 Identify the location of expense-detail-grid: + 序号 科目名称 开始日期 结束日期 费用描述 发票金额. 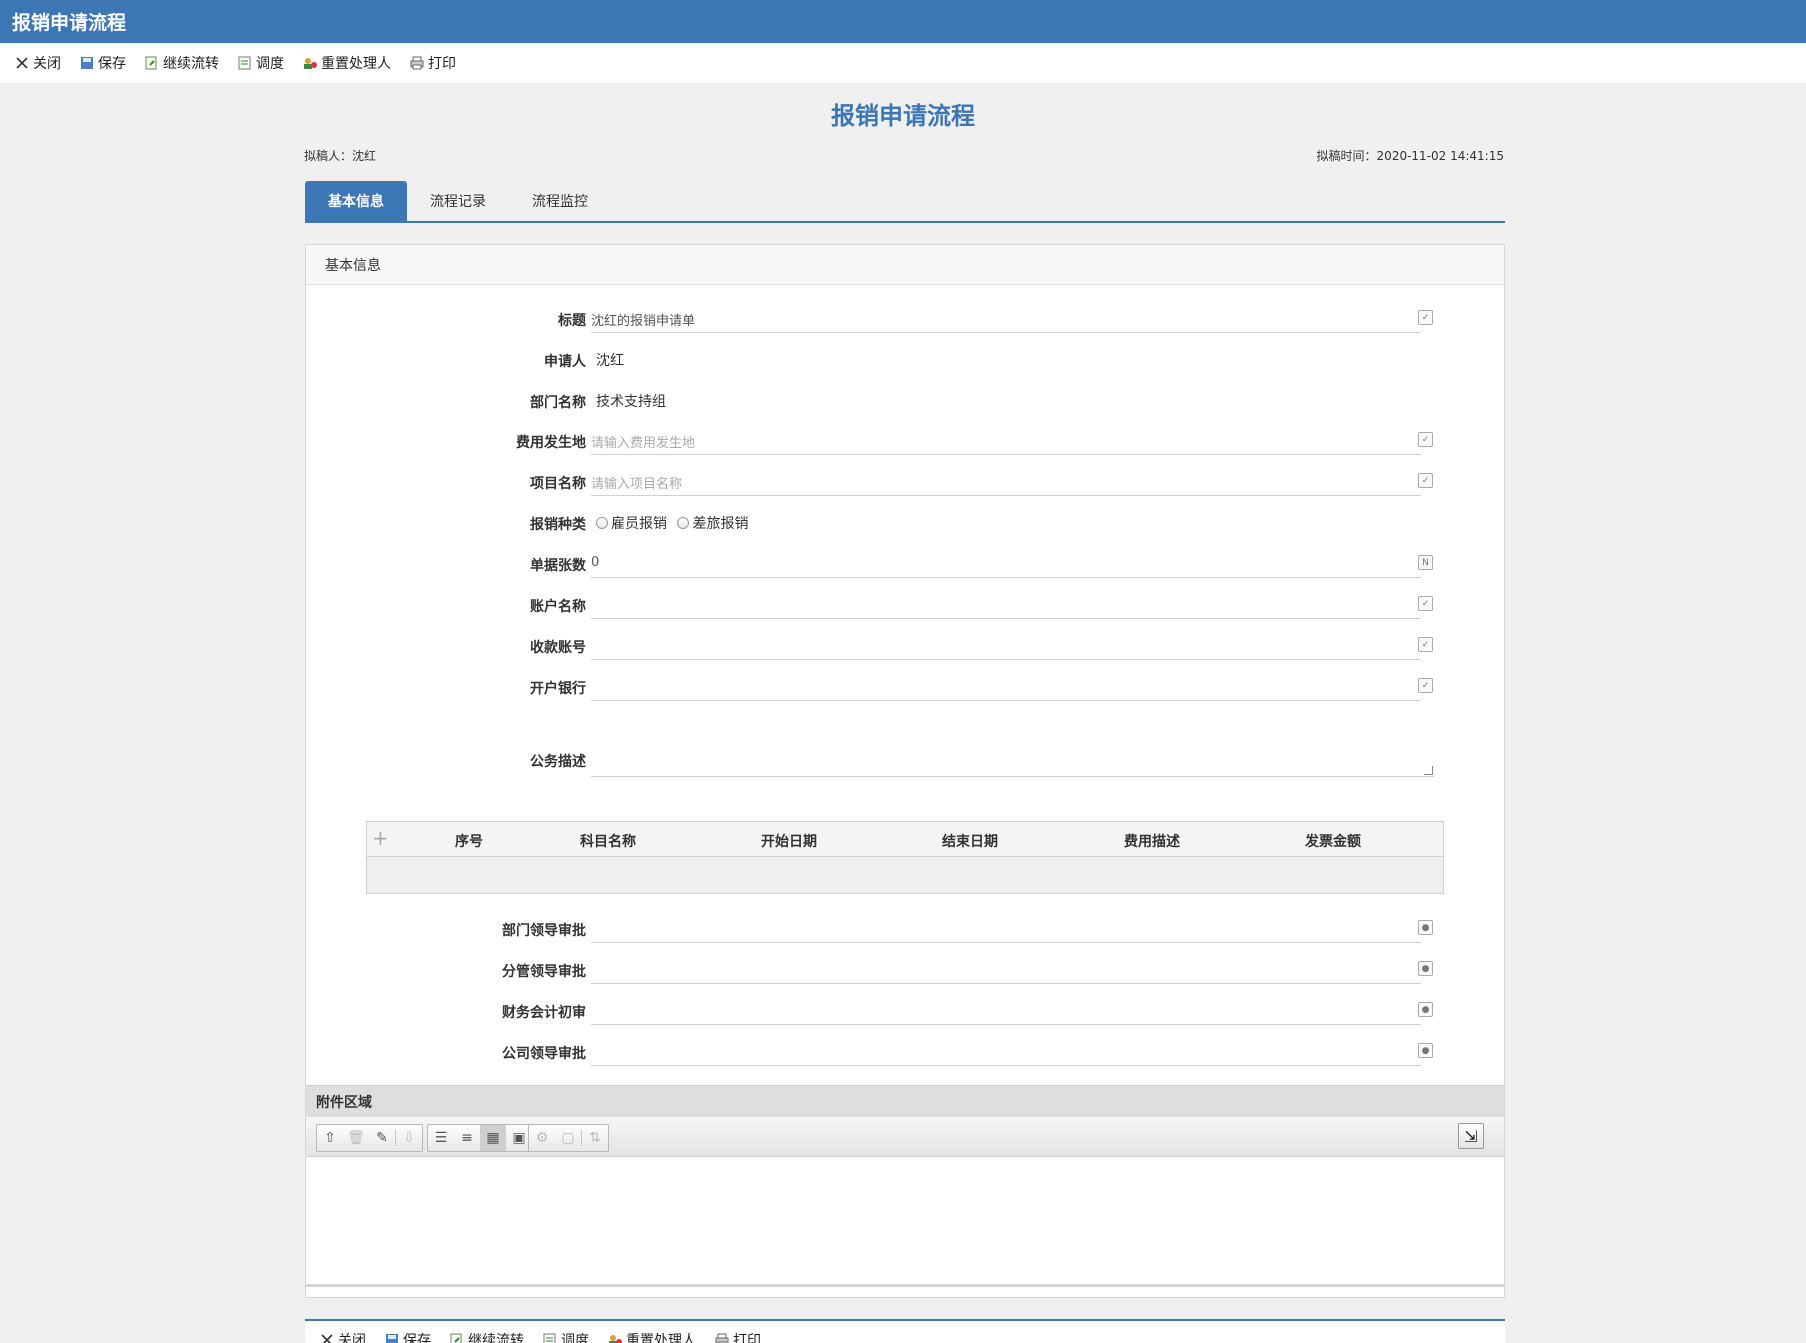
(905, 857).